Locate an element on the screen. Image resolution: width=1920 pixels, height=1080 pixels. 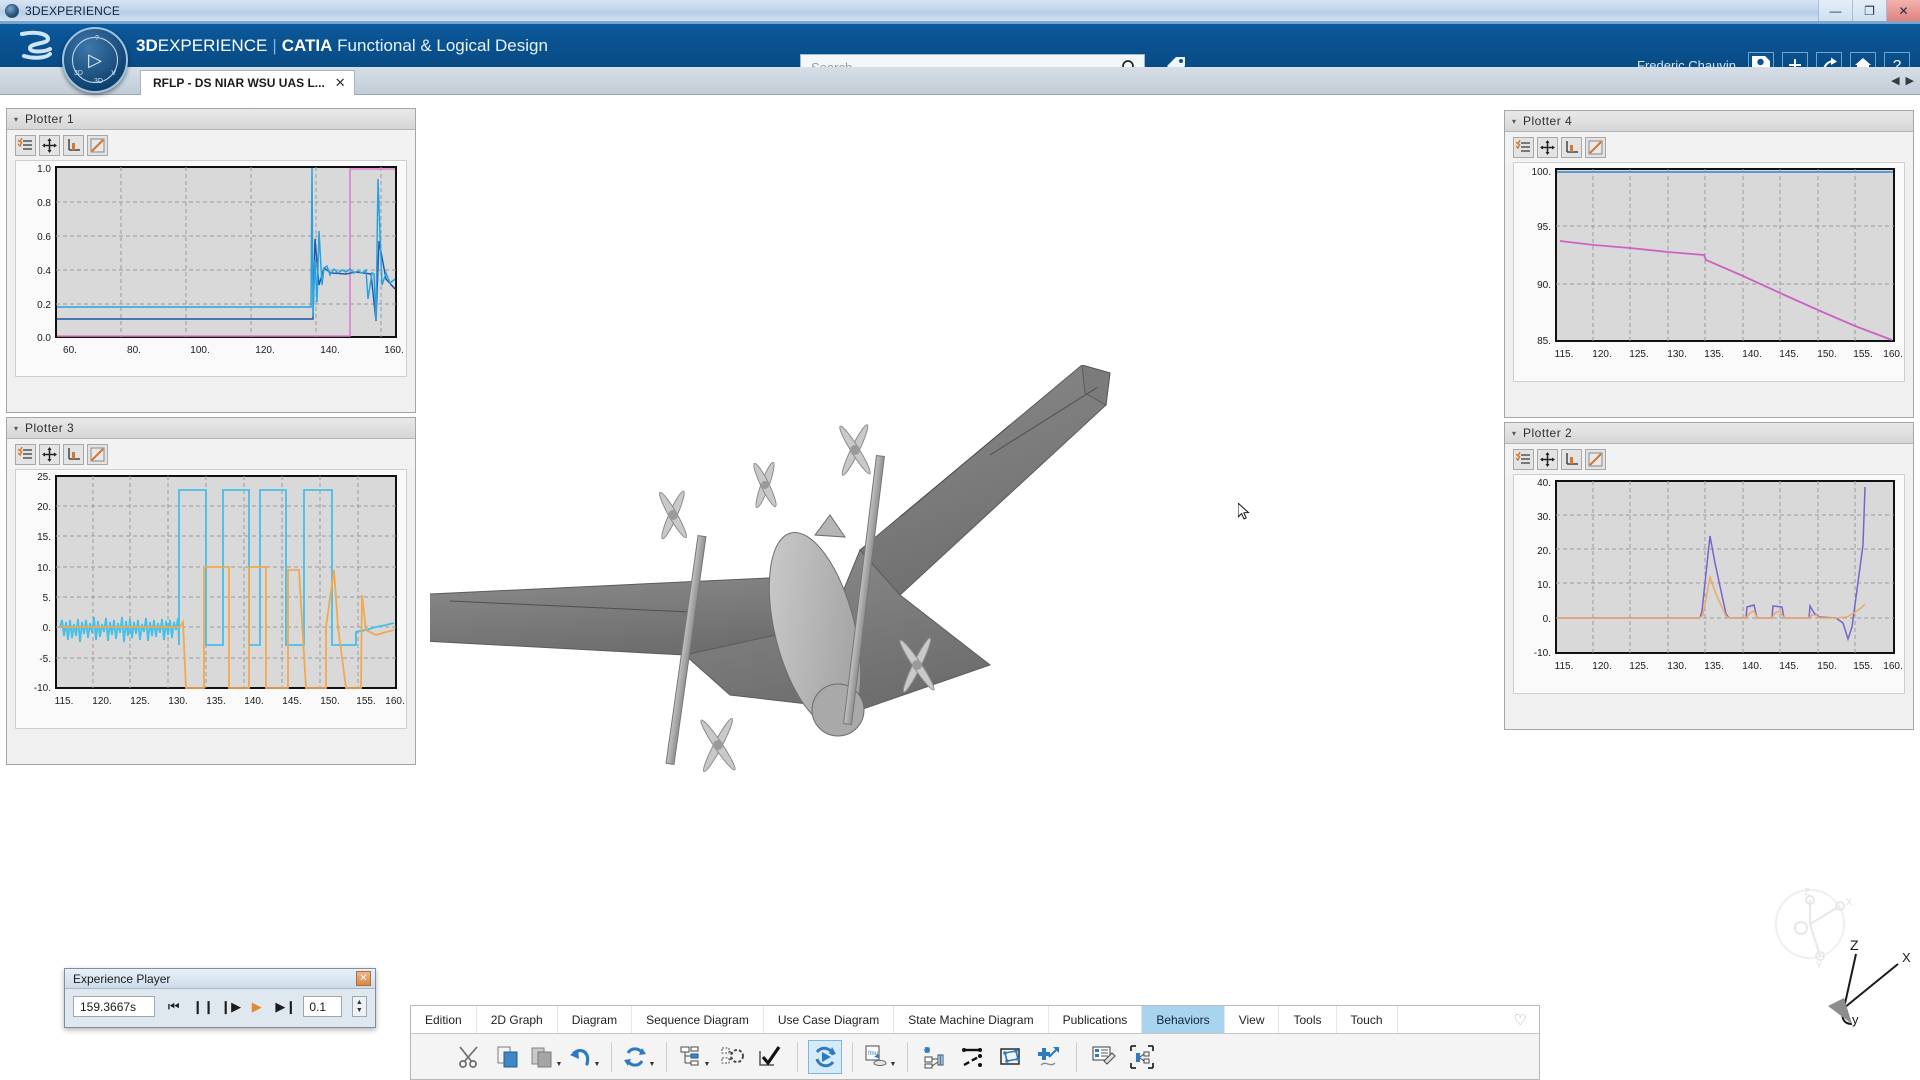
svg-text: 115. is located at coordinates (1564, 354).